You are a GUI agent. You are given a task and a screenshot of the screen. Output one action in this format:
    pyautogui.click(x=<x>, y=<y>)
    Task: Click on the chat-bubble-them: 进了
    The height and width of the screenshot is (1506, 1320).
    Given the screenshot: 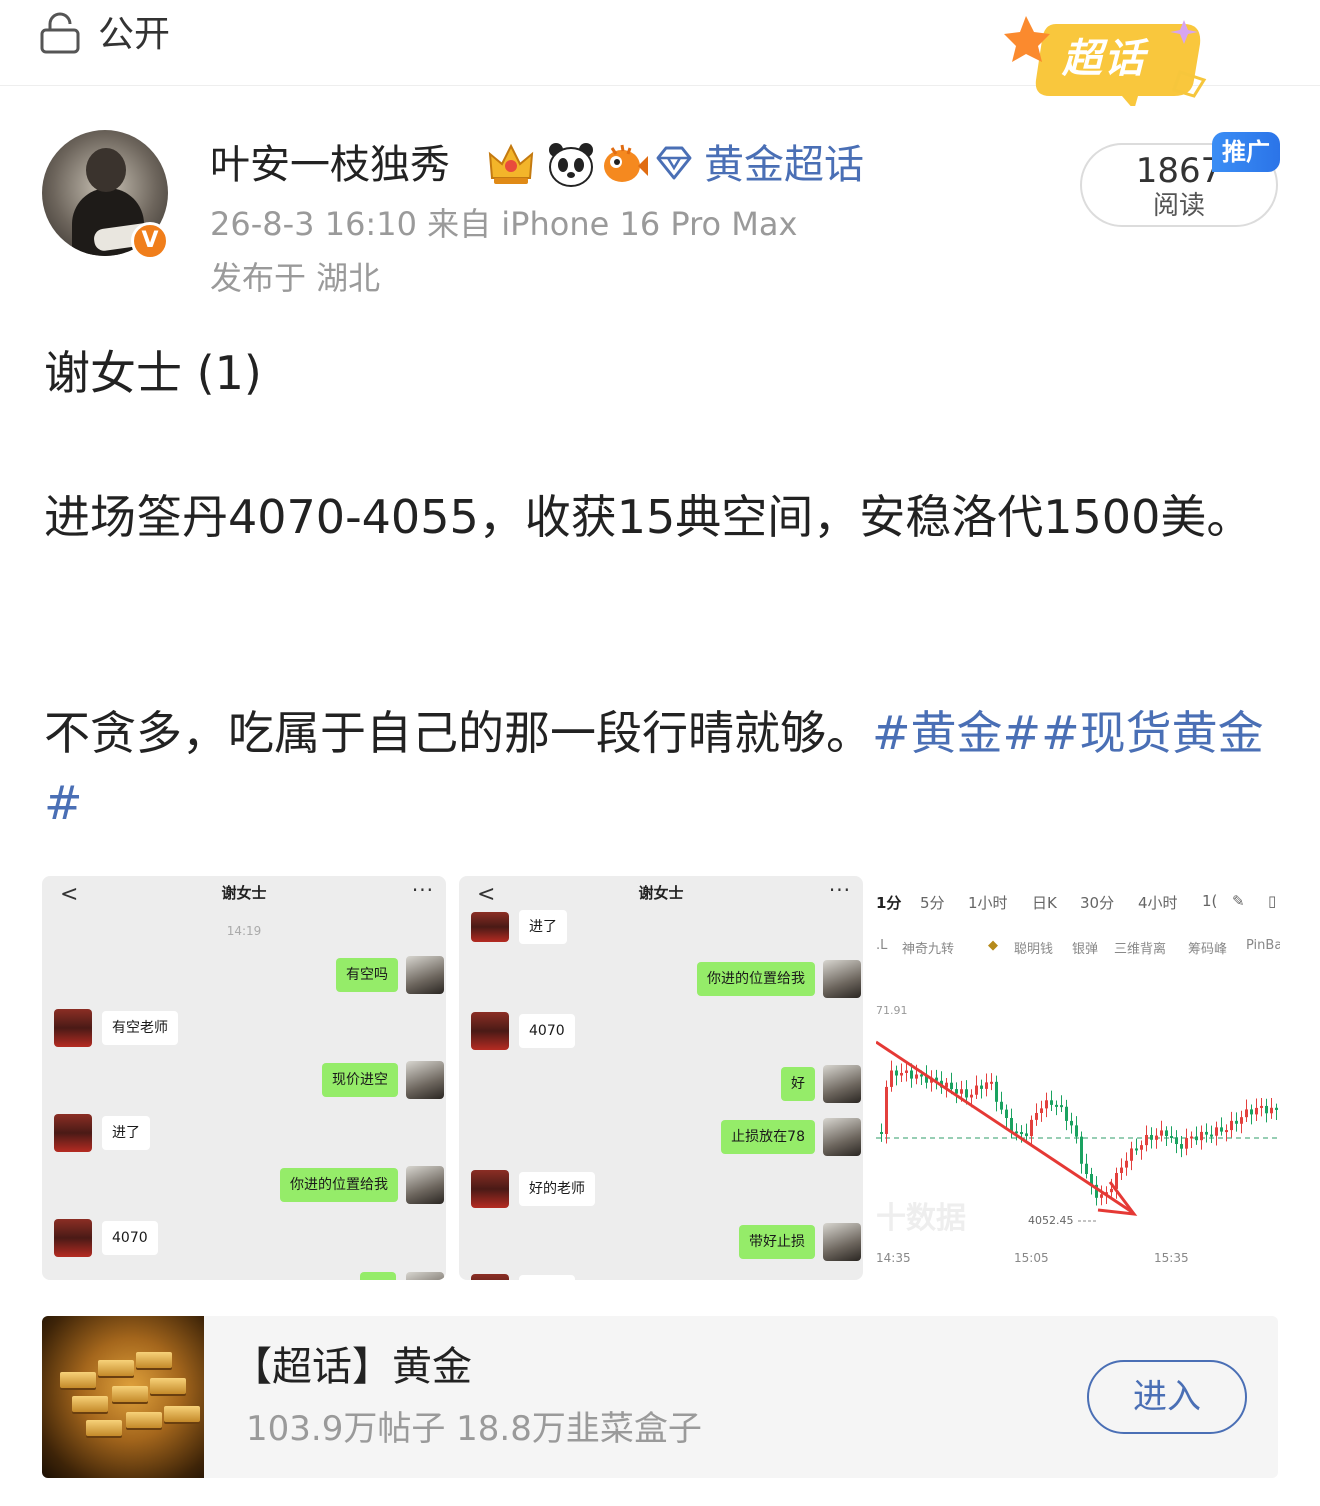 What is the action you would take?
    pyautogui.click(x=543, y=927)
    